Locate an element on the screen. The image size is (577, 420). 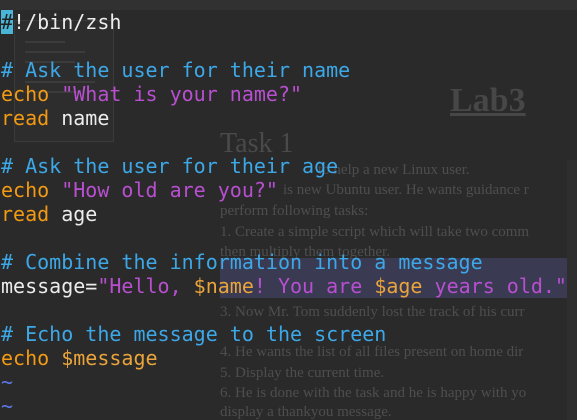
string-literal: "What is your name?" is located at coordinates (182, 94).